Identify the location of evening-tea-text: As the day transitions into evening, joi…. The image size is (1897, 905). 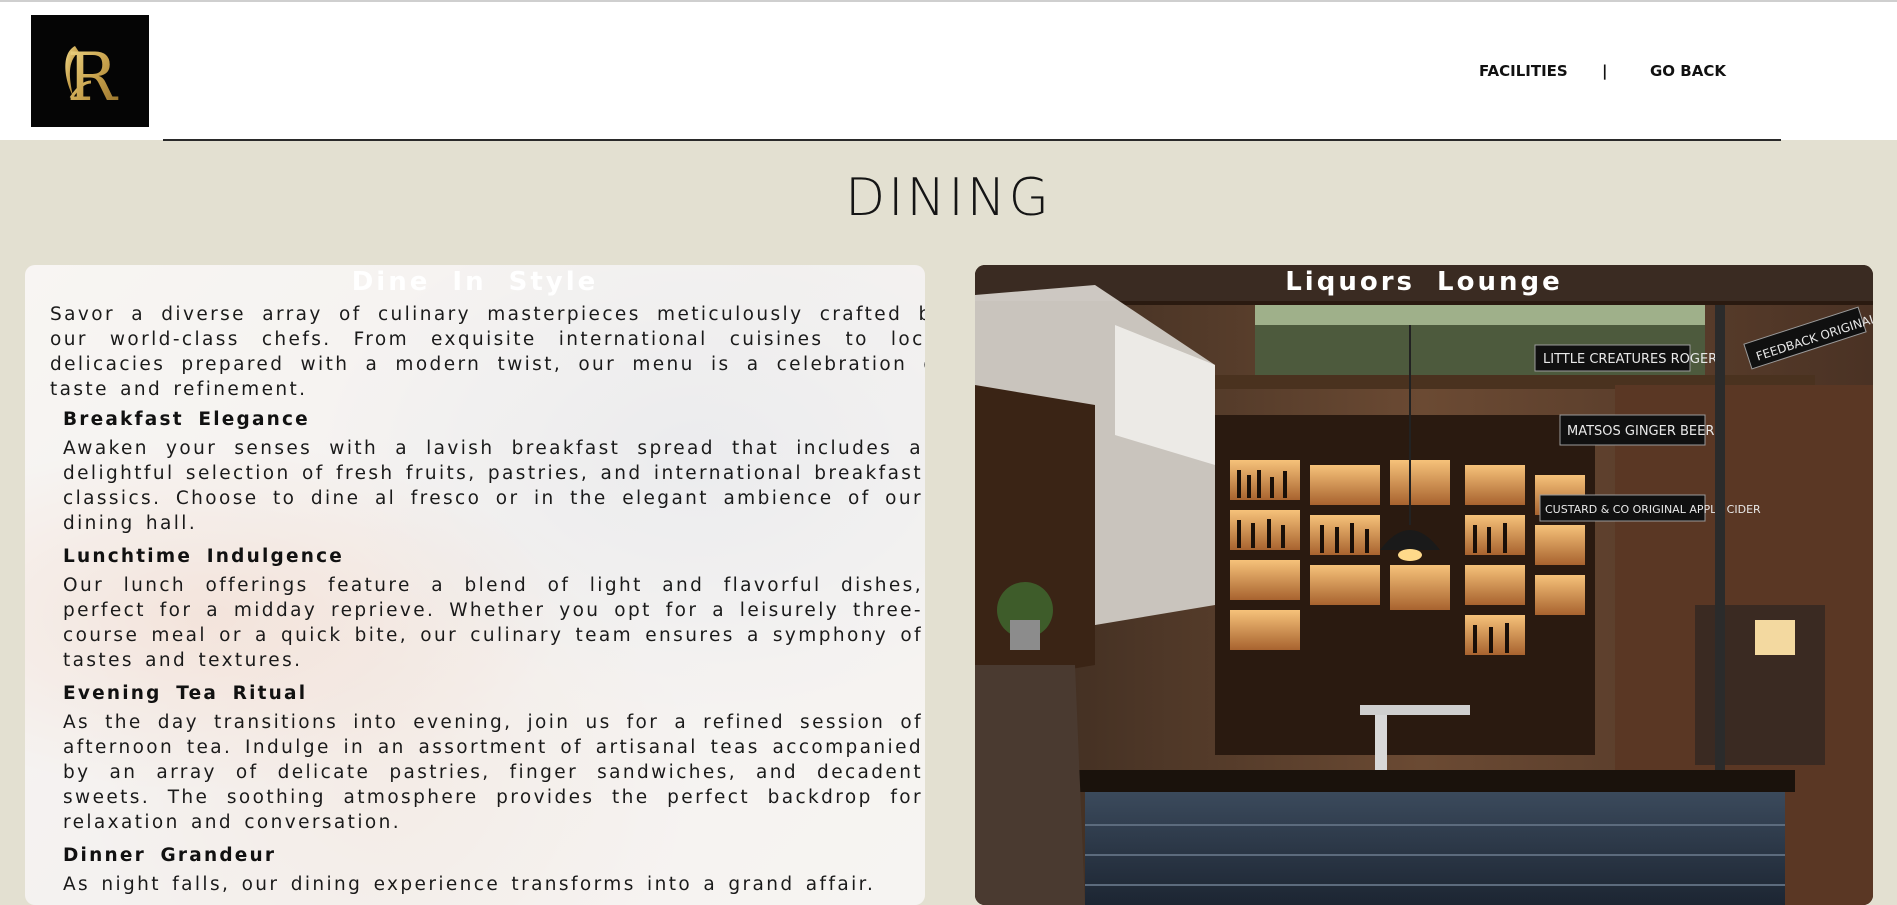
(493, 772).